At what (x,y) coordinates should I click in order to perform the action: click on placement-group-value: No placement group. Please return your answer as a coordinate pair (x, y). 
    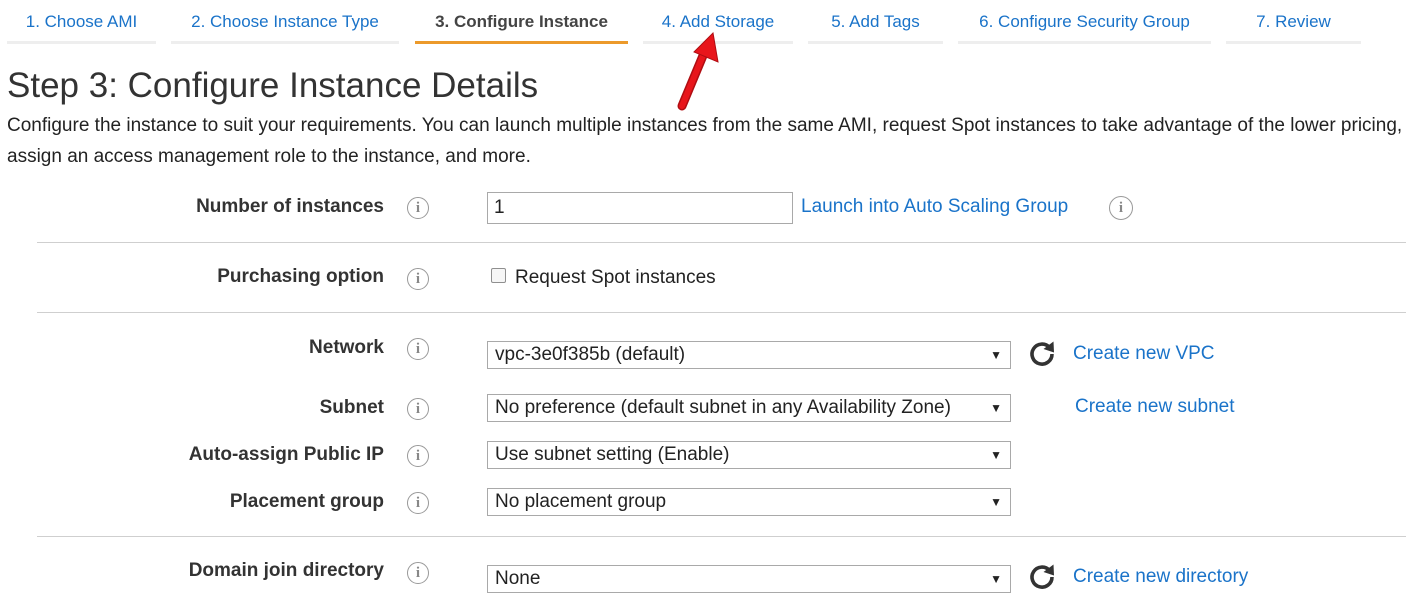
    Looking at the image, I should click on (581, 501).